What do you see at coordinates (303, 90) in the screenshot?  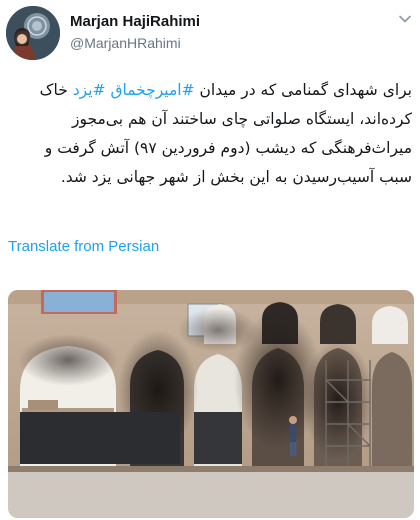 I see `tweet-text-start: برای شهدای گمنامی که در میدان` at bounding box center [303, 90].